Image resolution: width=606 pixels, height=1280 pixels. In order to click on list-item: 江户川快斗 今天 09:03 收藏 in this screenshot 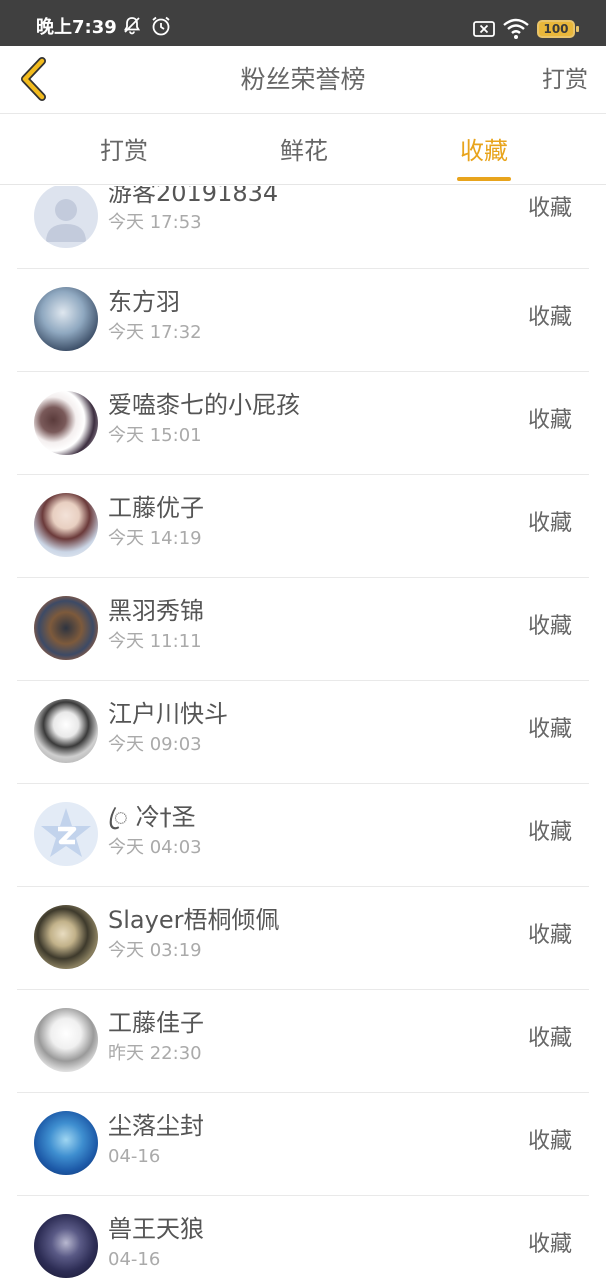, I will do `click(303, 732)`.